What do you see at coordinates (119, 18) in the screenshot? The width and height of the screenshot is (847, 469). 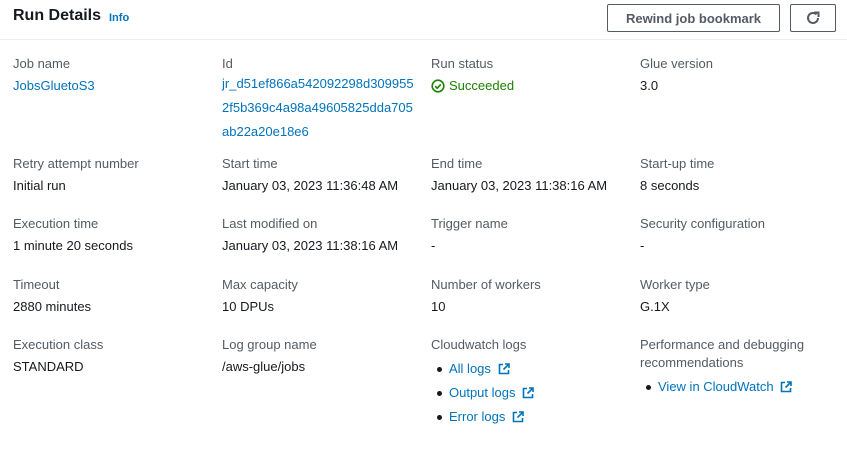 I see `info-link: Info` at bounding box center [119, 18].